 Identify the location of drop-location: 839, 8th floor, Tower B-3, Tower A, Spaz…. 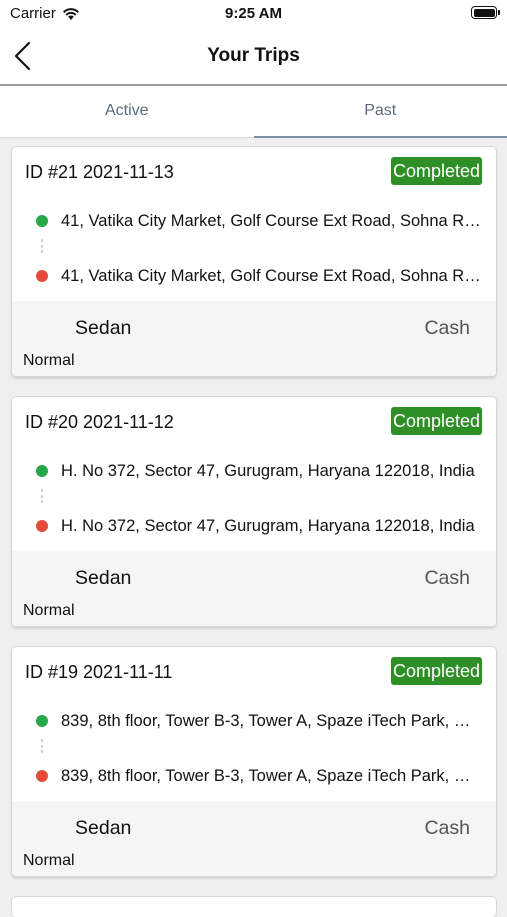
(259, 776).